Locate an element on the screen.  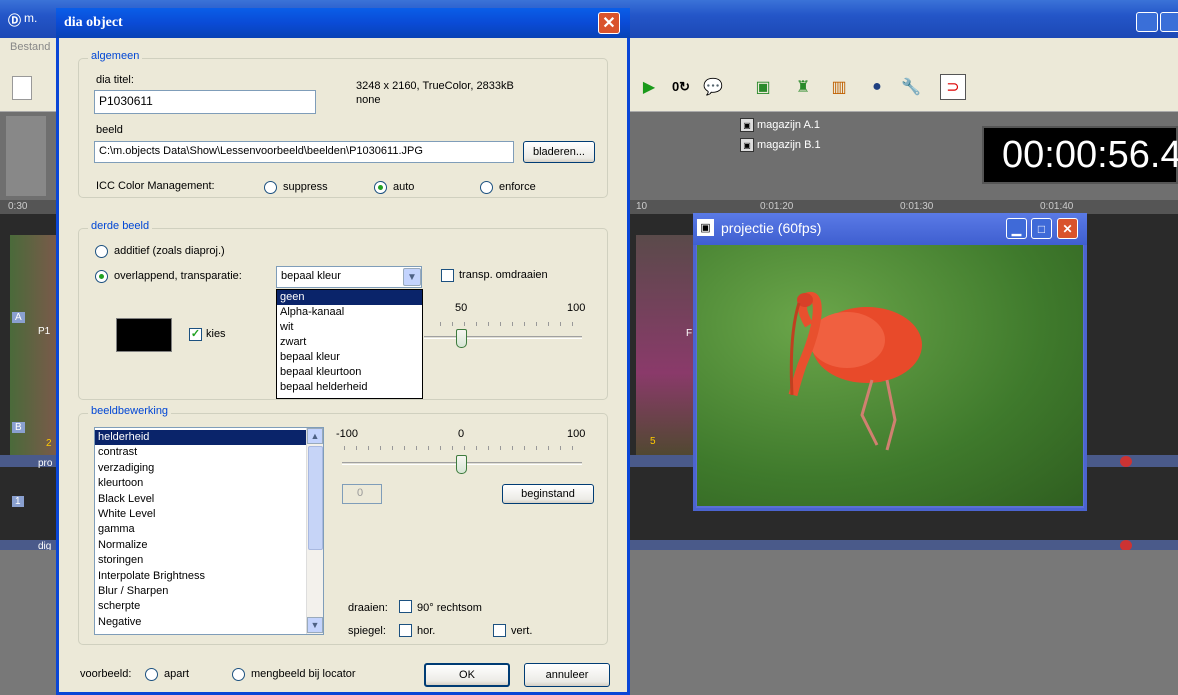
effect-value-field: 0 is located at coordinates (362, 494).